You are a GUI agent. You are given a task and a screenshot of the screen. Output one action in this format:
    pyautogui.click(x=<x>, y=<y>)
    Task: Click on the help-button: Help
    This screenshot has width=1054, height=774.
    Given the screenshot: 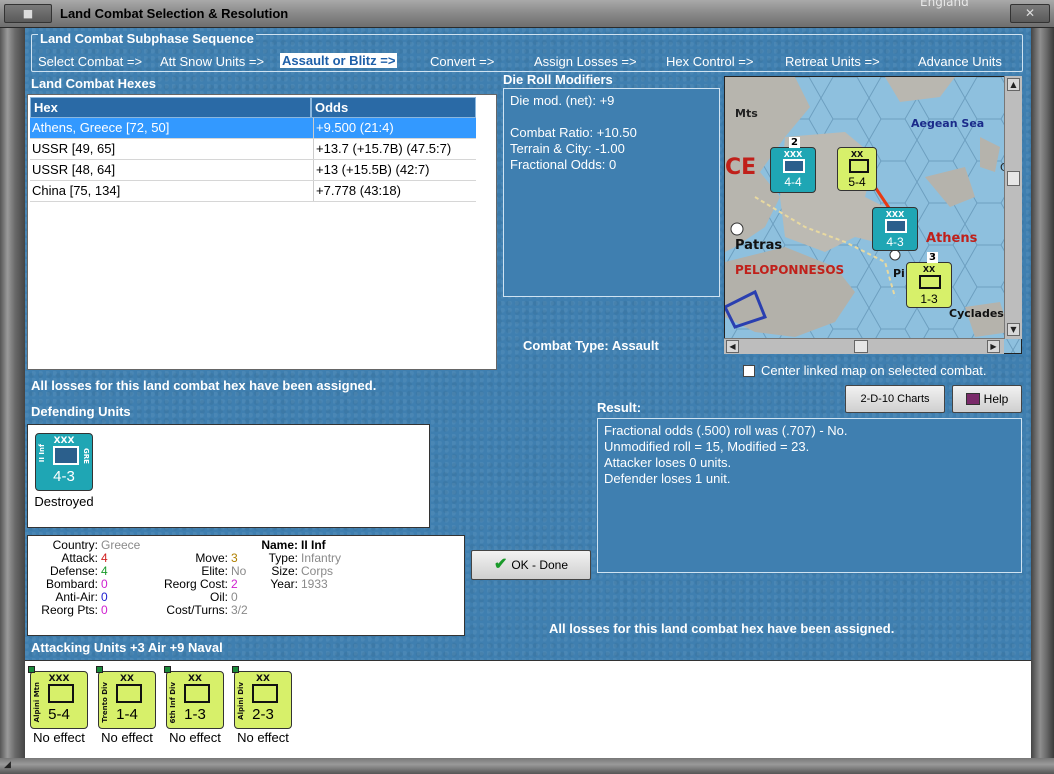 What is the action you would take?
    pyautogui.click(x=987, y=399)
    